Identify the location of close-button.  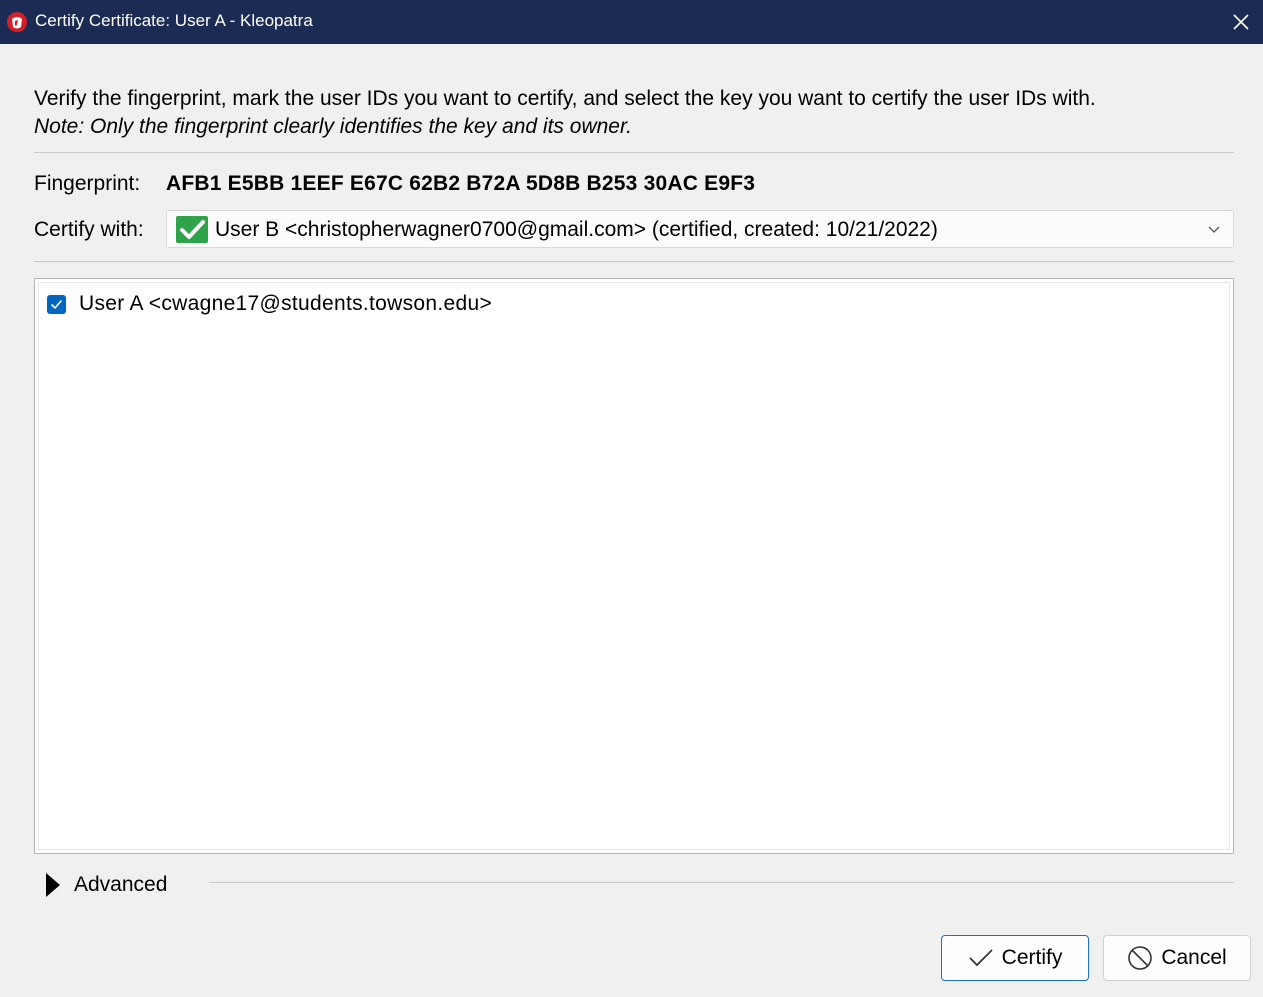
(1241, 22).